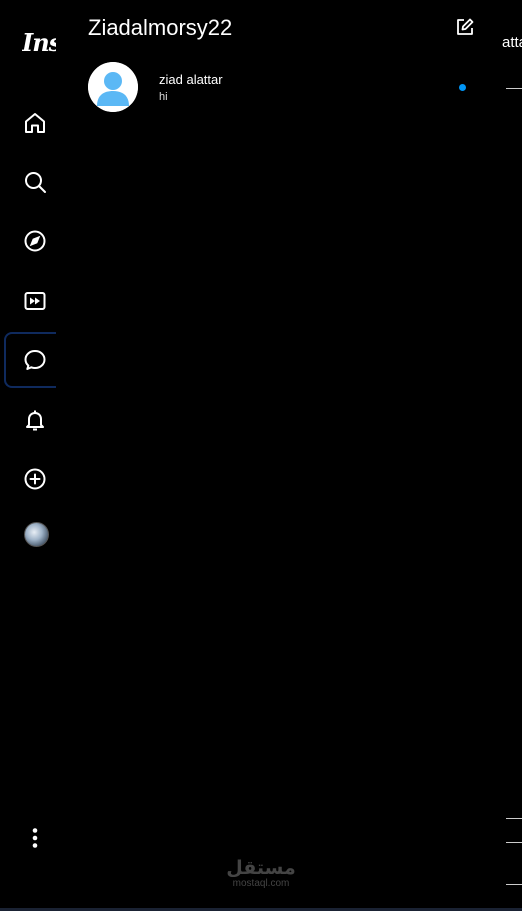 The height and width of the screenshot is (911, 522). Describe the element at coordinates (35, 479) in the screenshot. I see `create-plus-icon` at that location.